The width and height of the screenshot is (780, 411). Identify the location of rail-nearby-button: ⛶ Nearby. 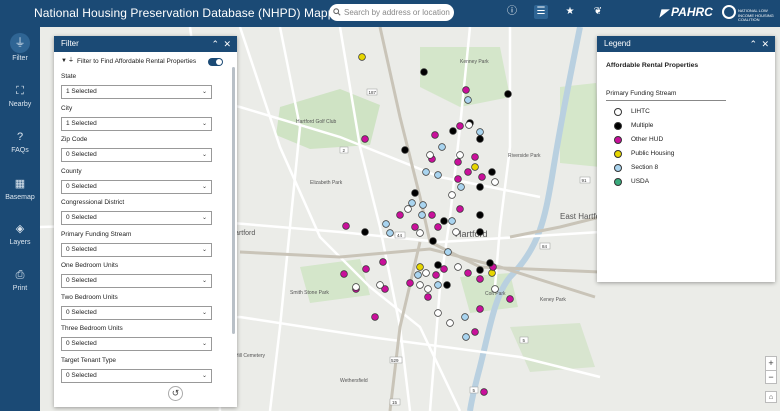
(20, 100).